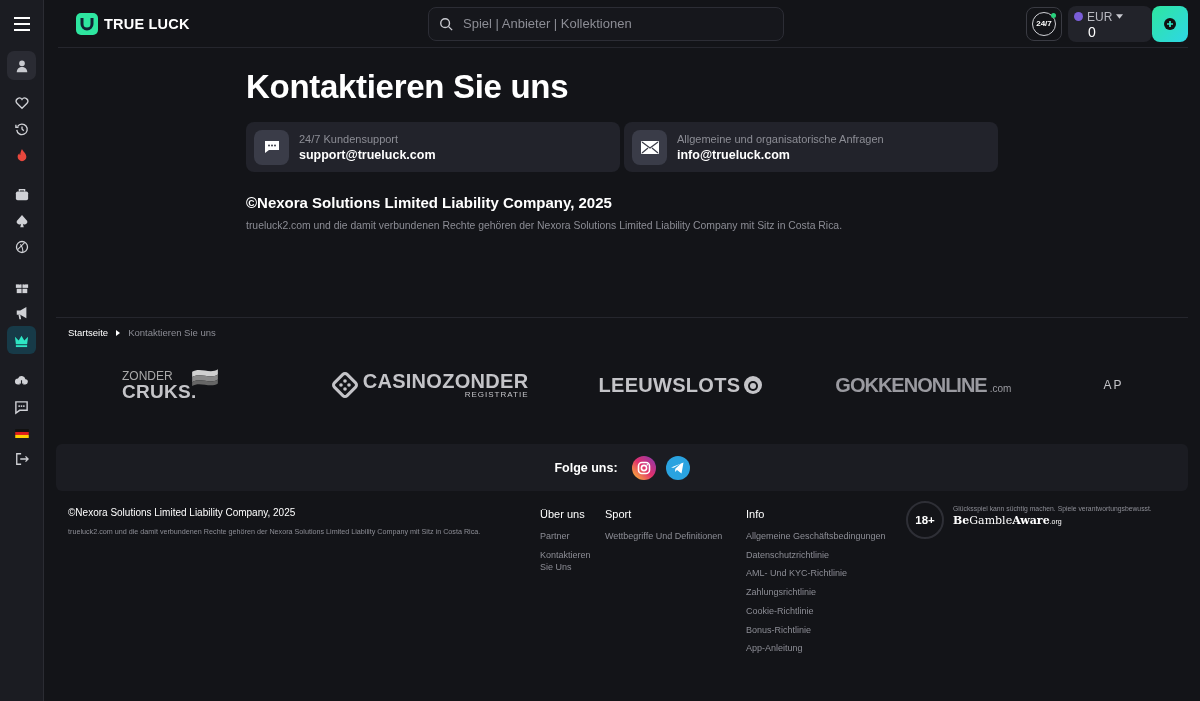  I want to click on briefcase-icon, so click(21, 195).